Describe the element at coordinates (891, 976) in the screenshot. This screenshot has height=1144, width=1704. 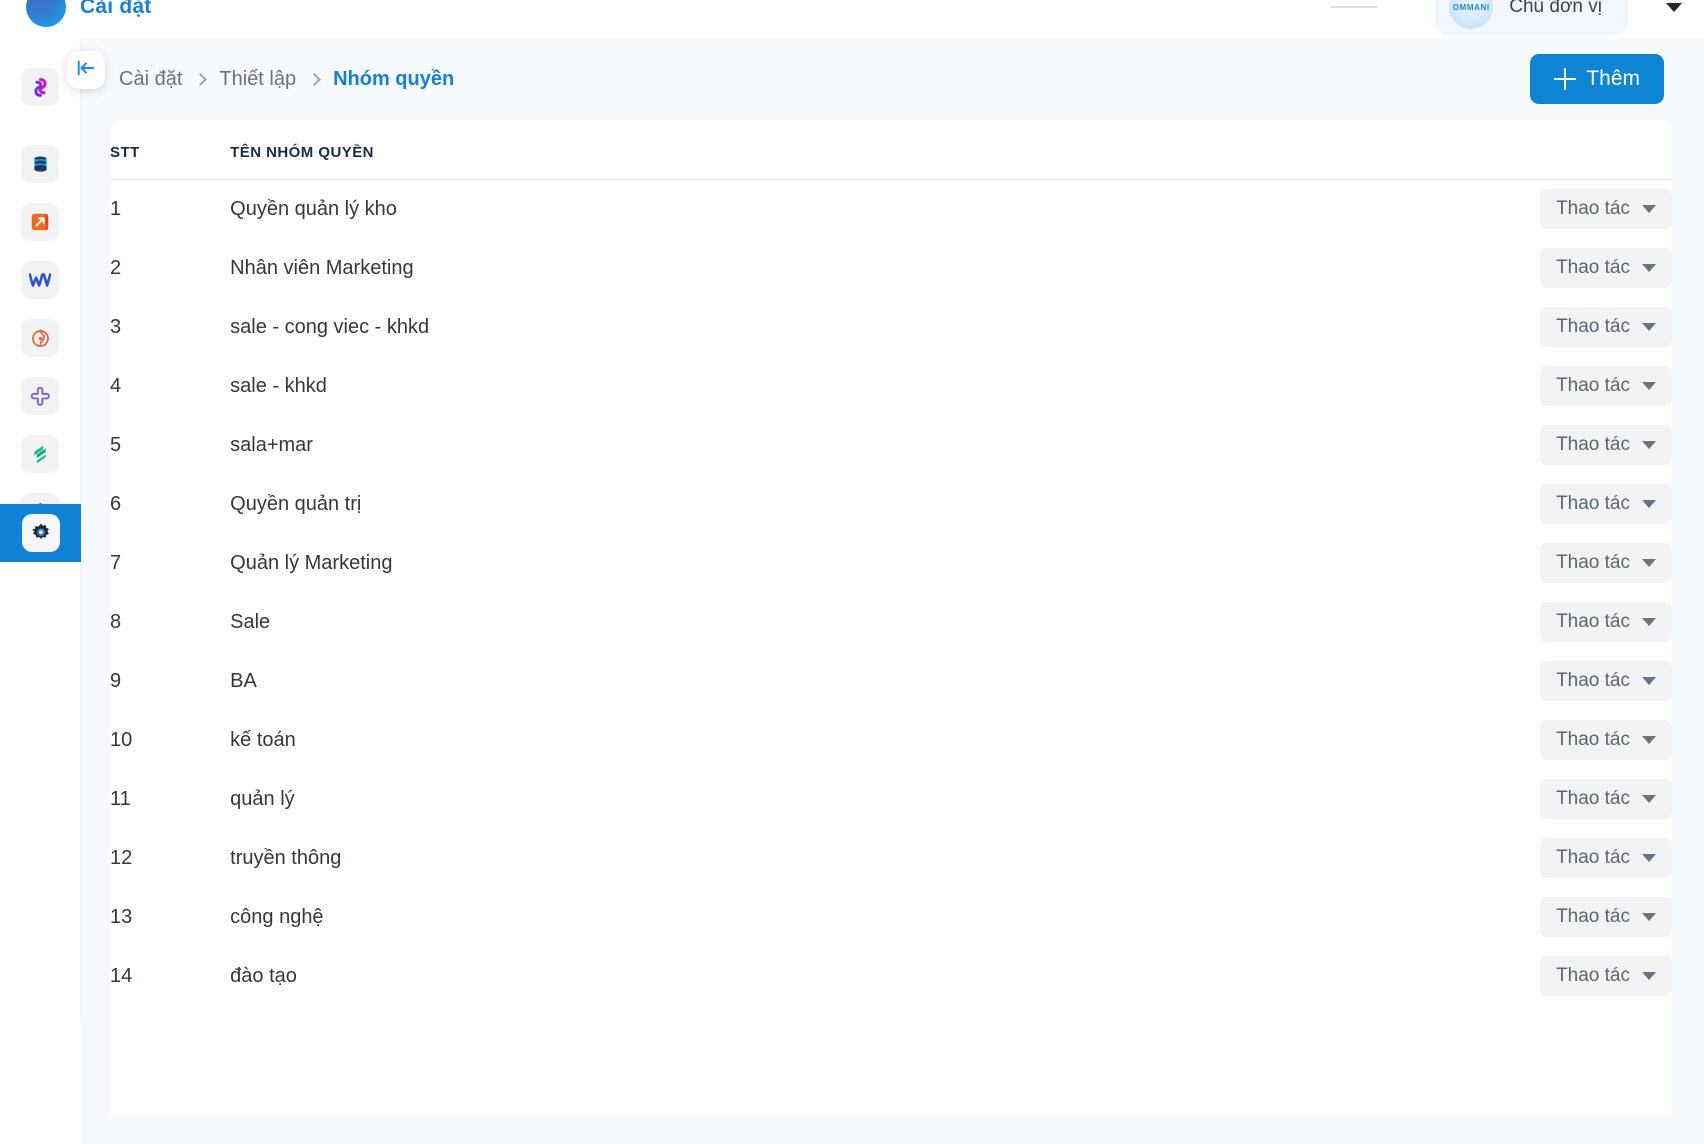
I see `table-row: 14 đào tạo Thao tác` at that location.